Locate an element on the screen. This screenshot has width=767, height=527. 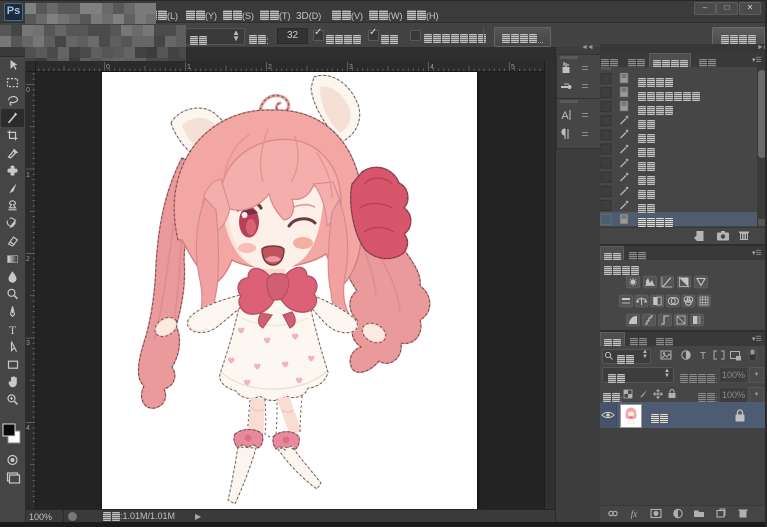
svg-text: fx is located at coordinates (634, 514).